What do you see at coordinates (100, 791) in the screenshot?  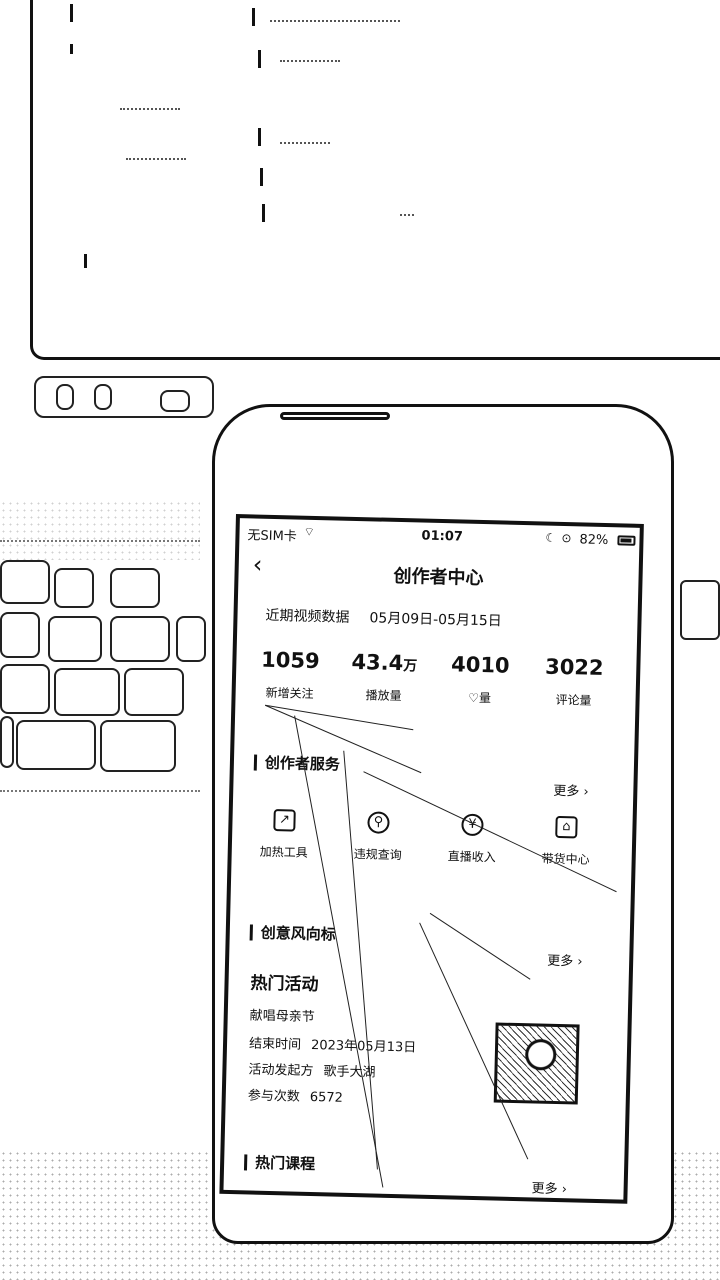 I see `keyboard-edge` at bounding box center [100, 791].